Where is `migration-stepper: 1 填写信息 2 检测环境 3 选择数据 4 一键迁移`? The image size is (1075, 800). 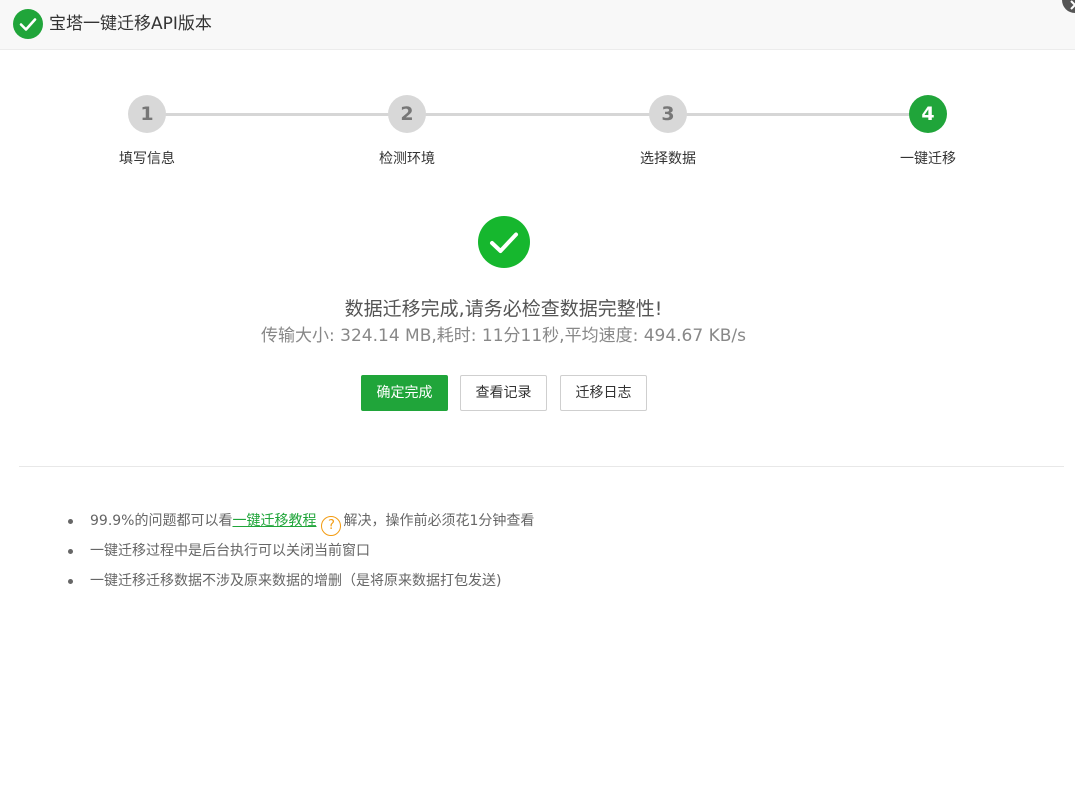 migration-stepper: 1 填写信息 2 检测环境 3 选择数据 4 一键迁移 is located at coordinates (537, 140).